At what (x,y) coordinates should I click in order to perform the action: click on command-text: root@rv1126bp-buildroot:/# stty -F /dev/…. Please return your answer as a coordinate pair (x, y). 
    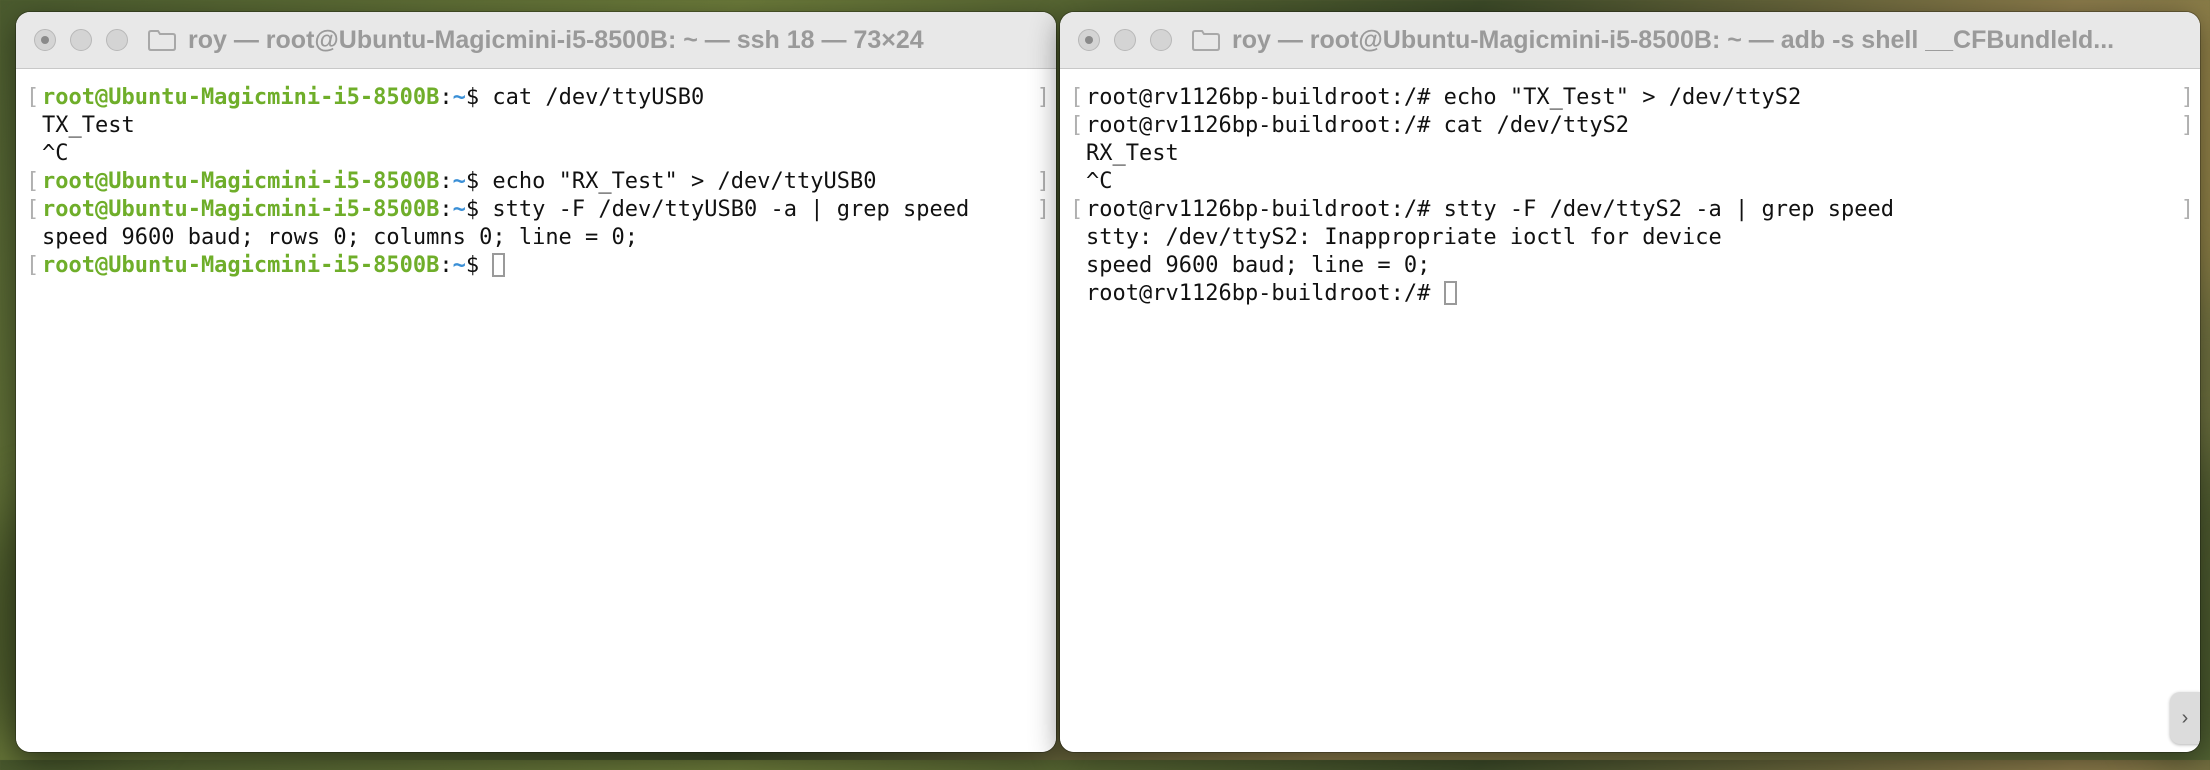
    Looking at the image, I should click on (1490, 209).